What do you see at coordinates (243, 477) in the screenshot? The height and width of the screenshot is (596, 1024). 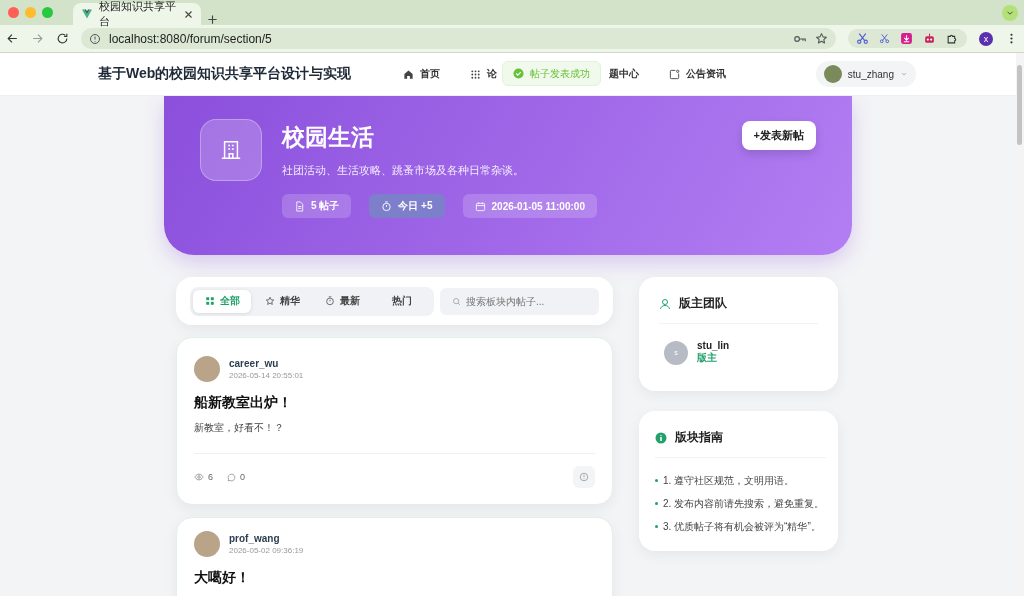 I see `comment-count: 0` at bounding box center [243, 477].